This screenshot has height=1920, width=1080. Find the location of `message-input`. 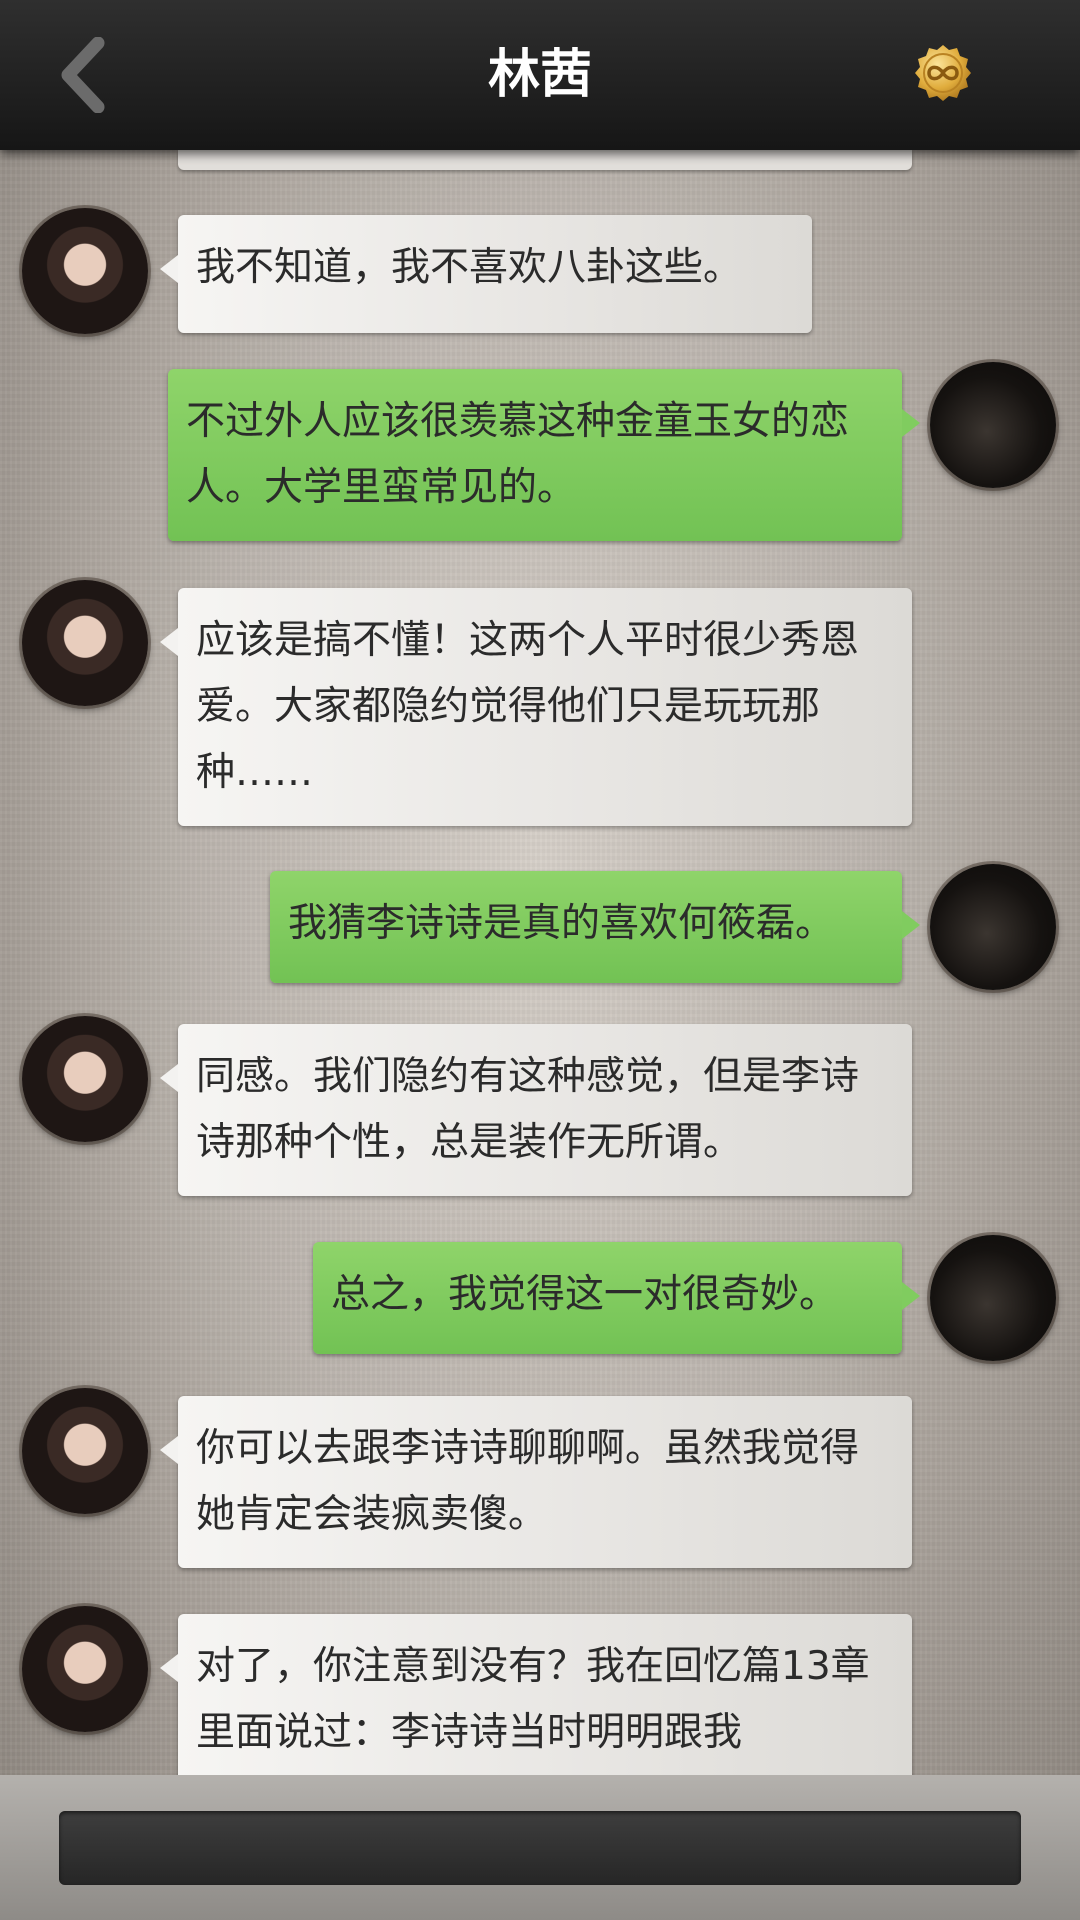

message-input is located at coordinates (540, 1848).